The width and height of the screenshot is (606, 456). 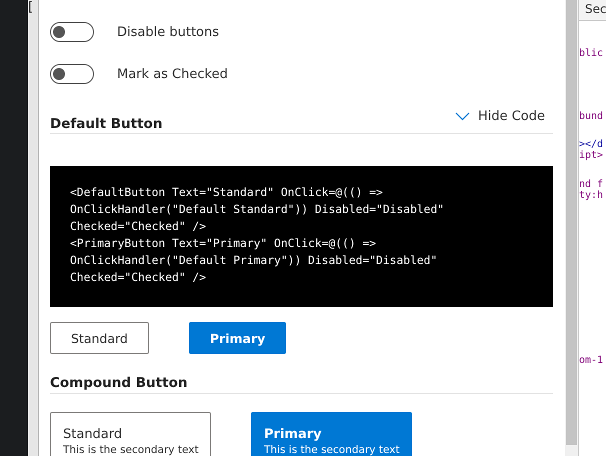 What do you see at coordinates (591, 116) in the screenshot?
I see `devtools-code-text: bund` at bounding box center [591, 116].